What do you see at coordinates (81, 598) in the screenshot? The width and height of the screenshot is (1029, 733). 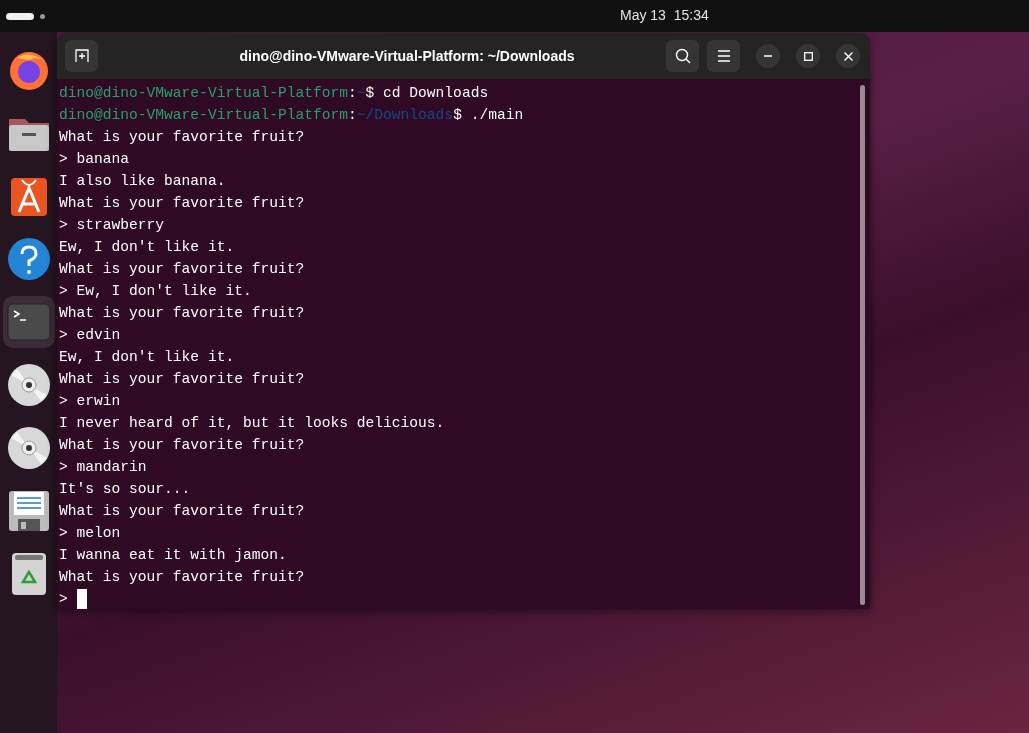 I see `text-cursor` at bounding box center [81, 598].